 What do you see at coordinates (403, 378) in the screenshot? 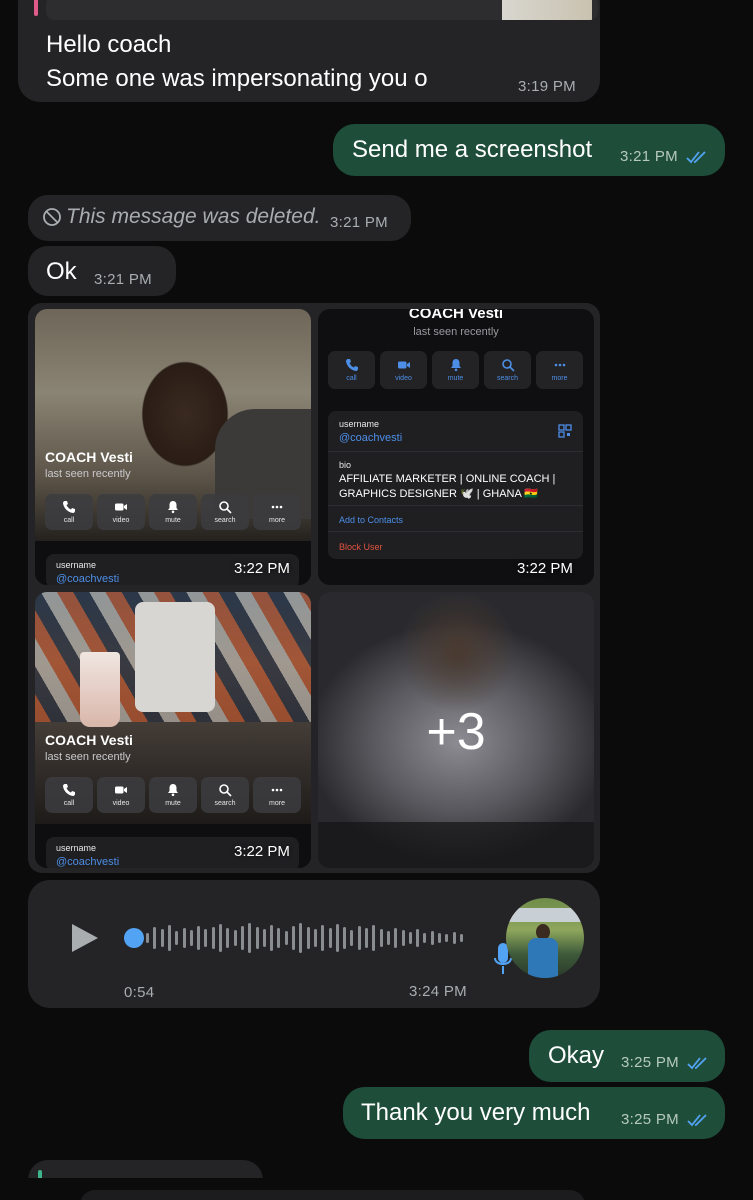
I see `video-label: video` at bounding box center [403, 378].